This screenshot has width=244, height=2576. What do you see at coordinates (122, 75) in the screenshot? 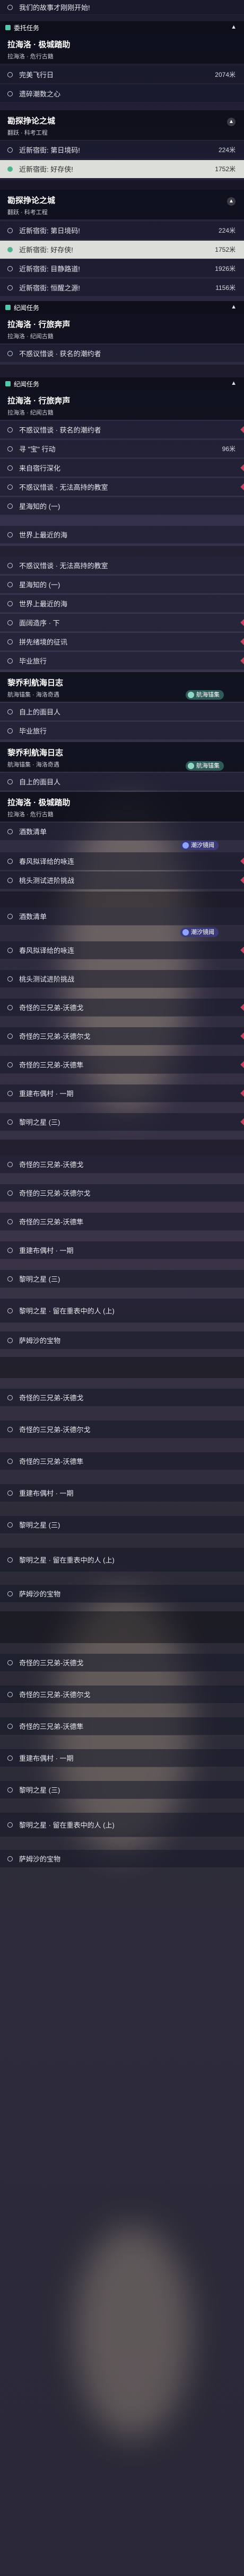
I see `quest-item: 完美飞行日 2074米` at bounding box center [122, 75].